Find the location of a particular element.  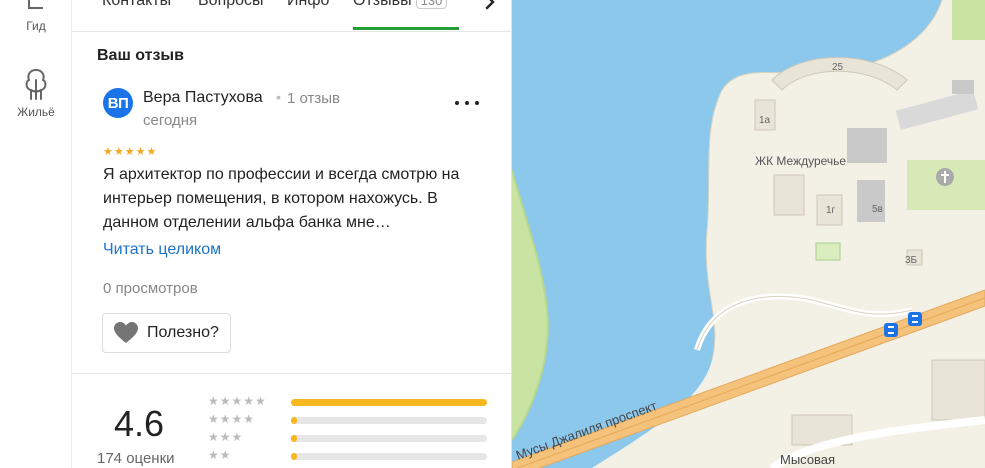

review-date: сегодня is located at coordinates (170, 120).